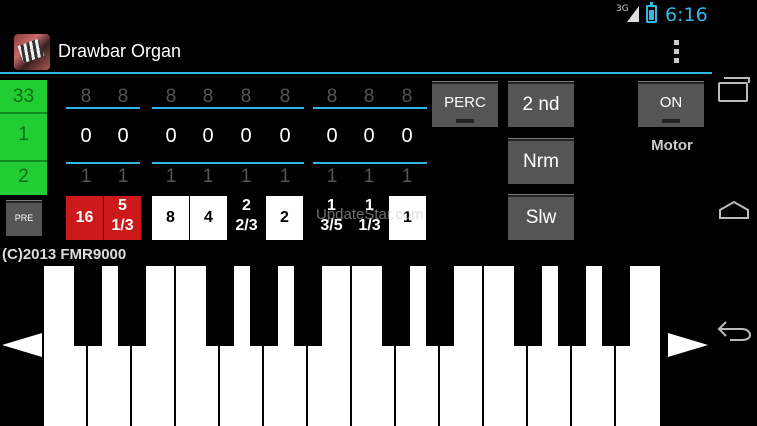 This screenshot has height=426, width=757. Describe the element at coordinates (465, 104) in the screenshot. I see `perc-button: PERC` at that location.